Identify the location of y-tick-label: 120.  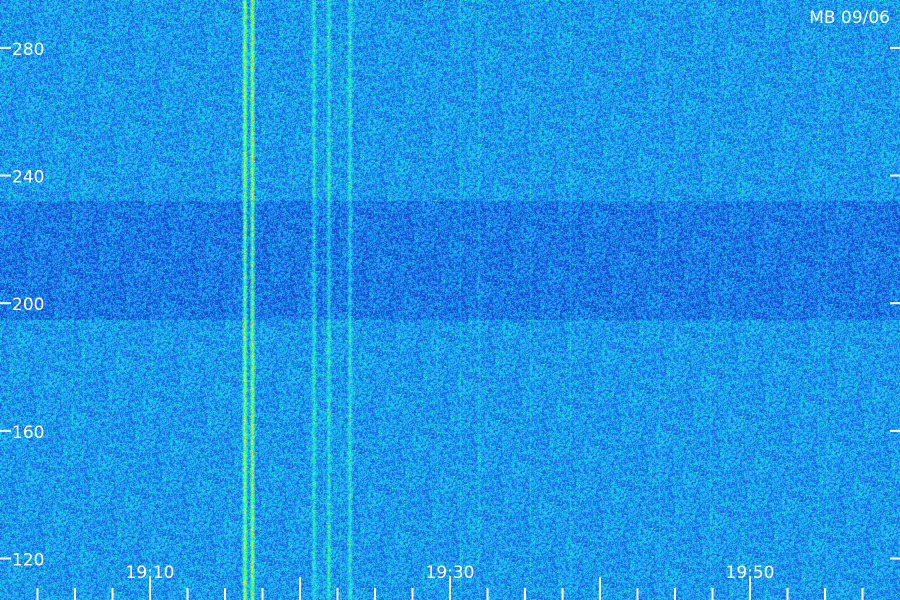
(28, 561).